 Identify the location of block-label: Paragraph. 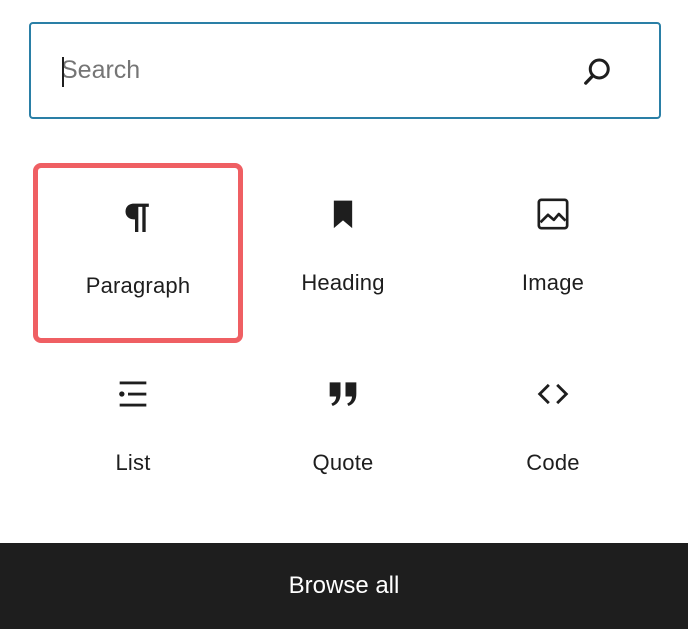
(138, 285).